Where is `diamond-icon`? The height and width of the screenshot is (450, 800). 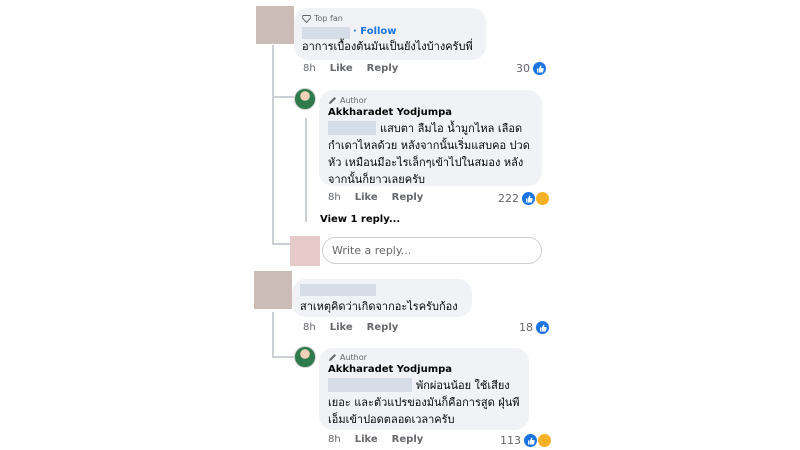
diamond-icon is located at coordinates (306, 18).